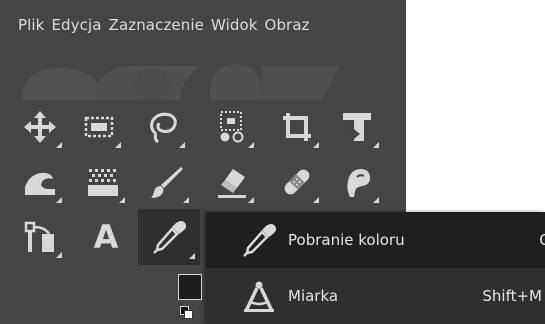  I want to click on lasso-icon, so click(163, 128).